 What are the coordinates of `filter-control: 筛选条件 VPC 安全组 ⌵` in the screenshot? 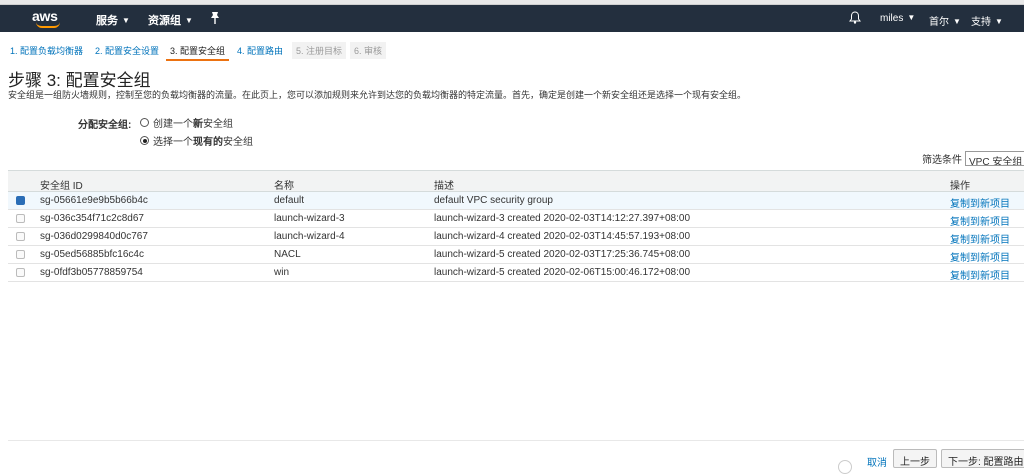 It's located at (973, 158).